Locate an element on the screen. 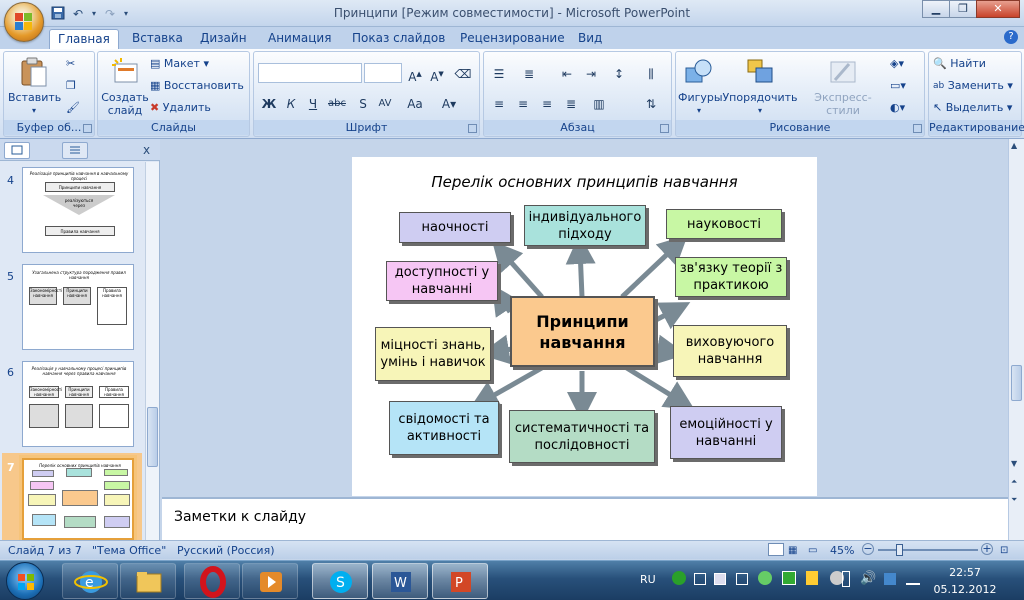 This screenshot has width=1024, height=600. shape-fill-icon: ◈▾ is located at coordinates (897, 64).